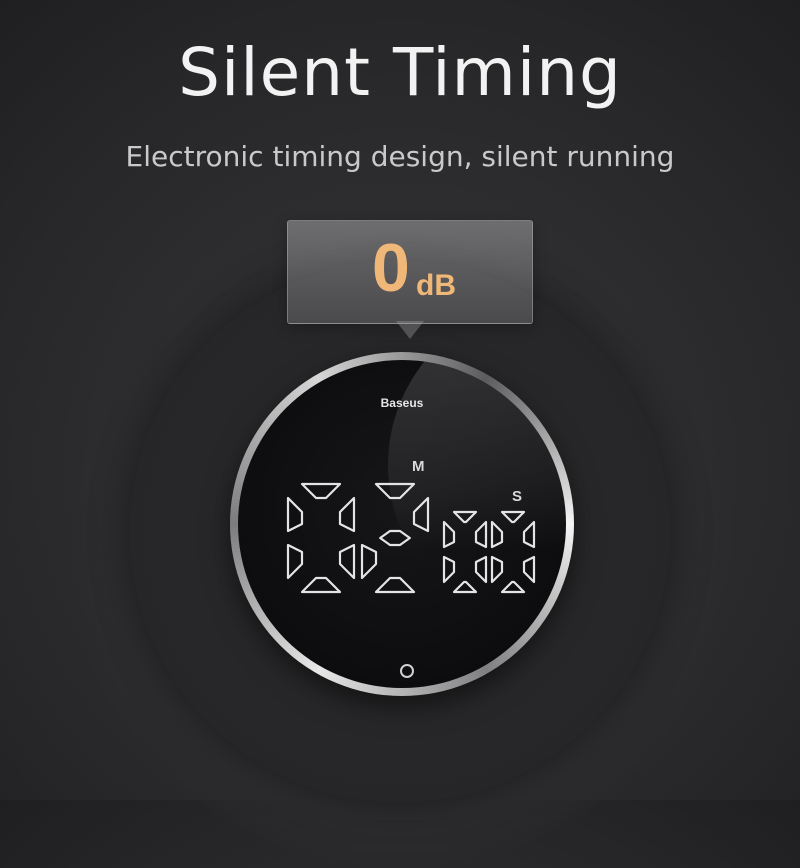  I want to click on time-display, so click(411, 538).